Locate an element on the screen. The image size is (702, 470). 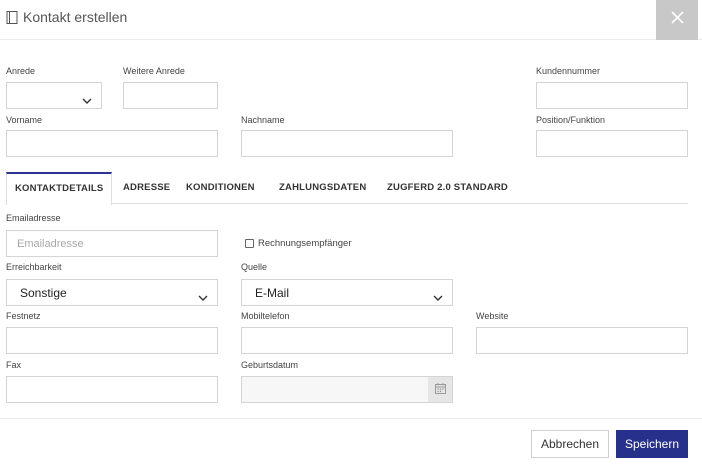
fax-input is located at coordinates (112, 389).